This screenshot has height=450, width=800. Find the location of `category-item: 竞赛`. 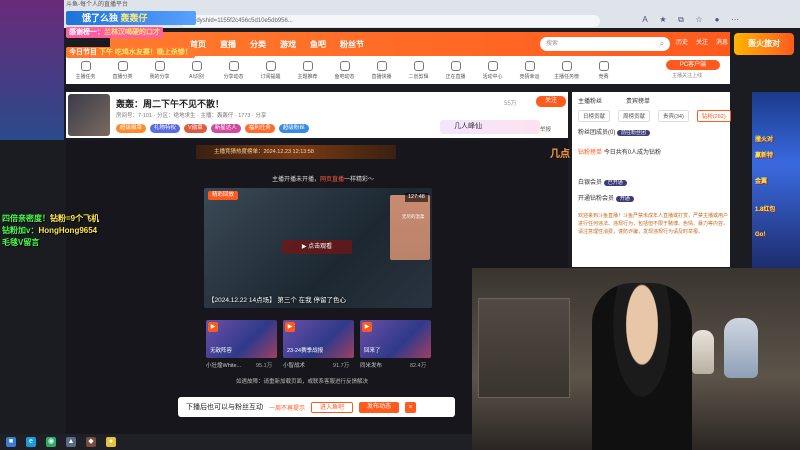

category-item: 竞赛 is located at coordinates (603, 70).